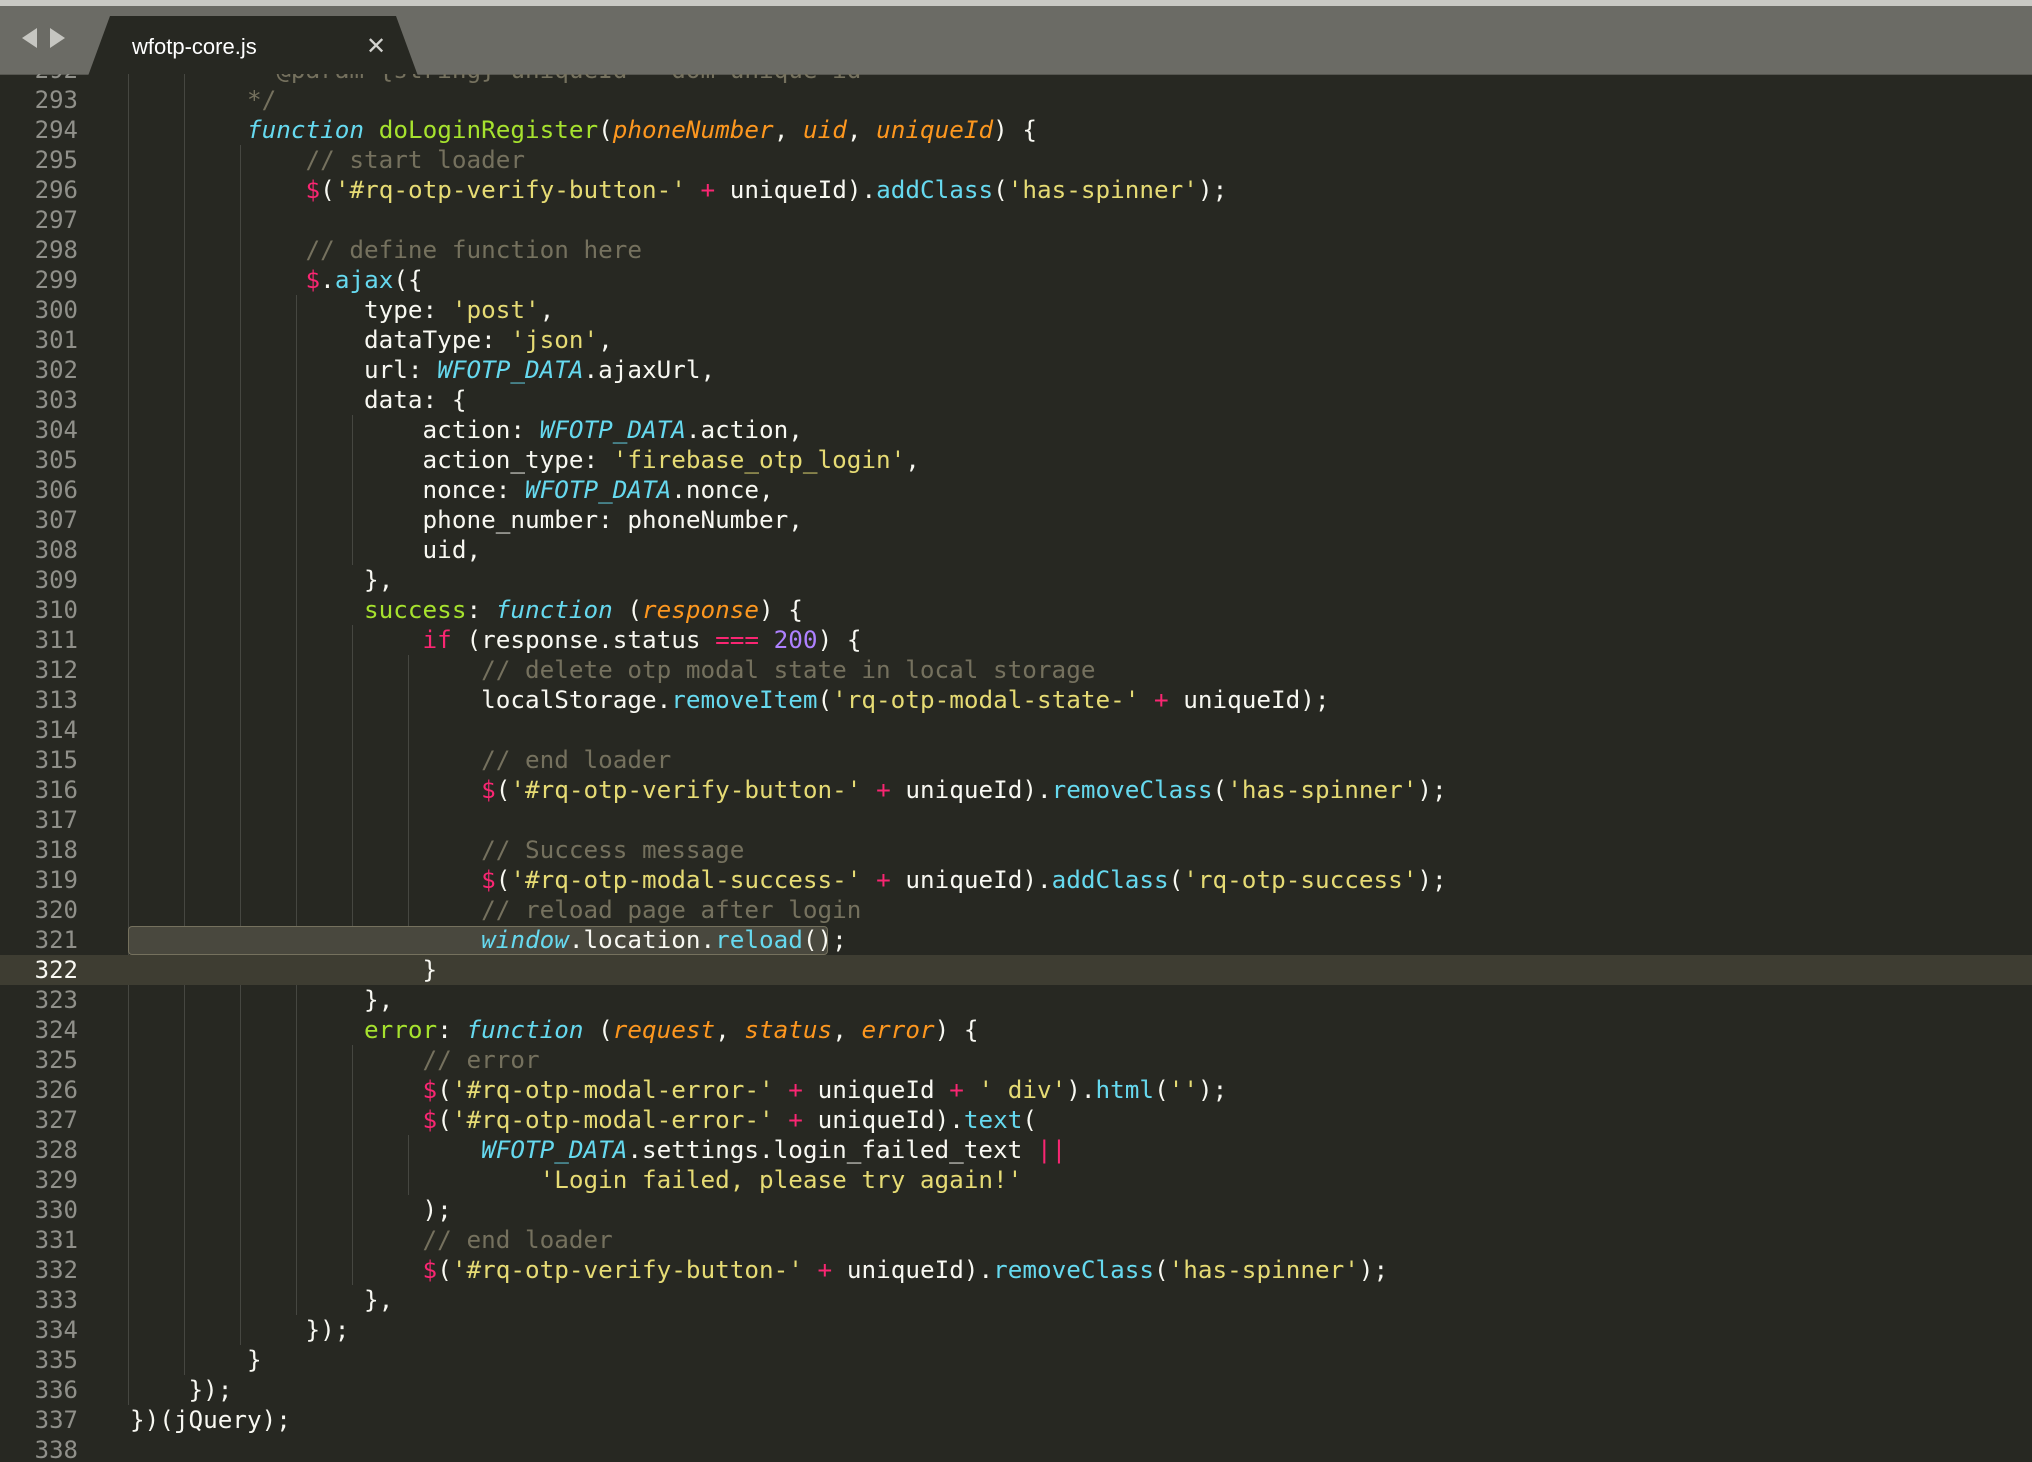 The image size is (2032, 1462). What do you see at coordinates (1016, 280) in the screenshot?
I see `code-line: 299 $.ajax({` at bounding box center [1016, 280].